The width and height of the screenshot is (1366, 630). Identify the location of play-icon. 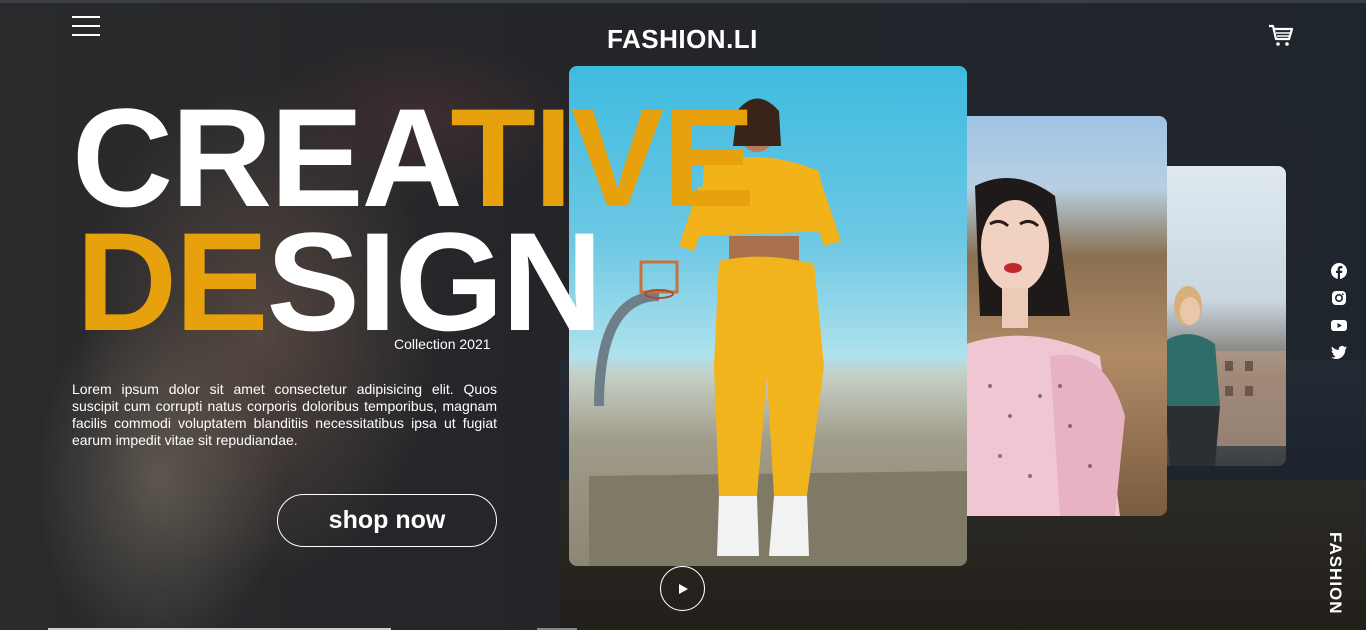
(683, 588).